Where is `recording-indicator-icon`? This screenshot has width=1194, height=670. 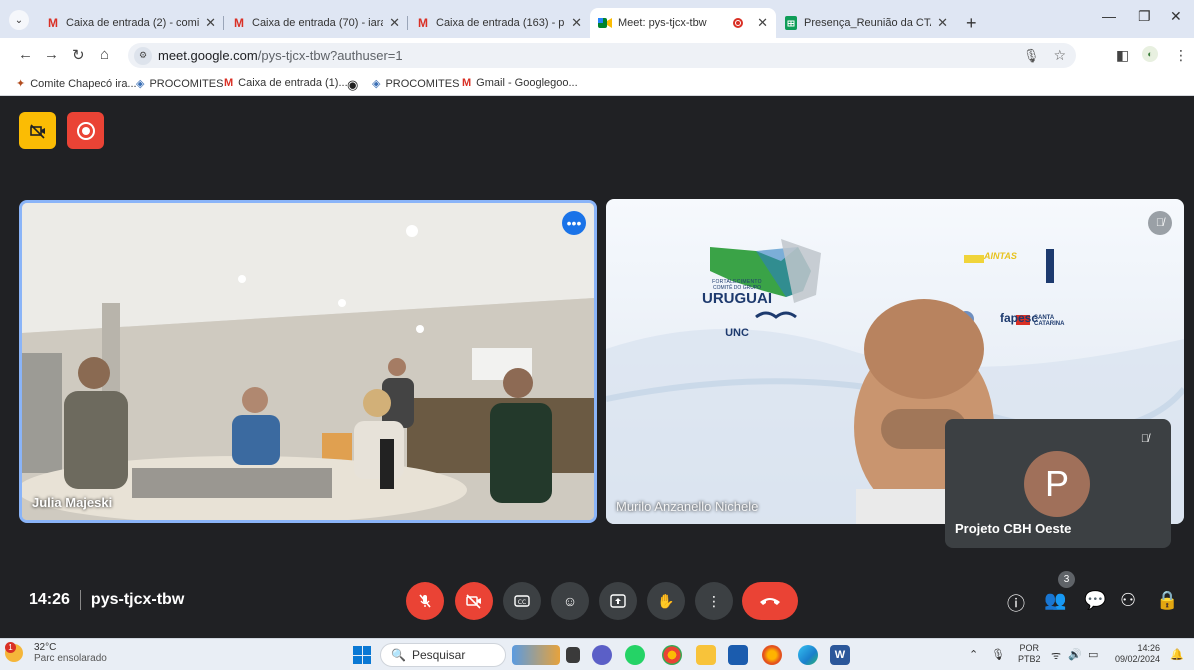 recording-indicator-icon is located at coordinates (738, 23).